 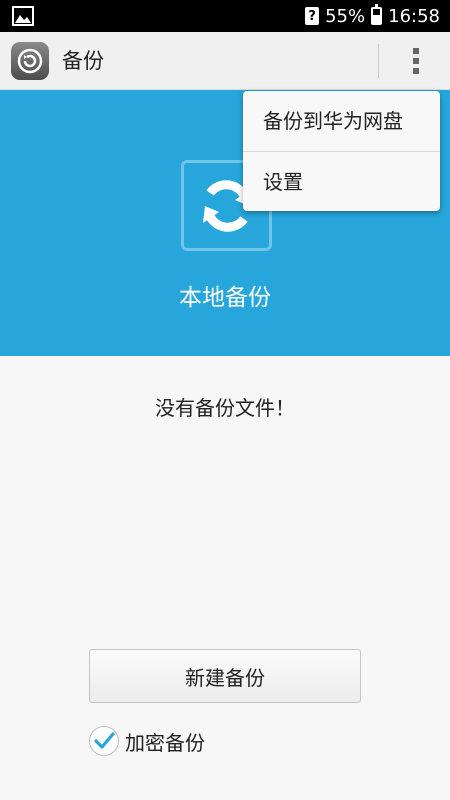 What do you see at coordinates (30, 61) in the screenshot?
I see `backup-restore-icon` at bounding box center [30, 61].